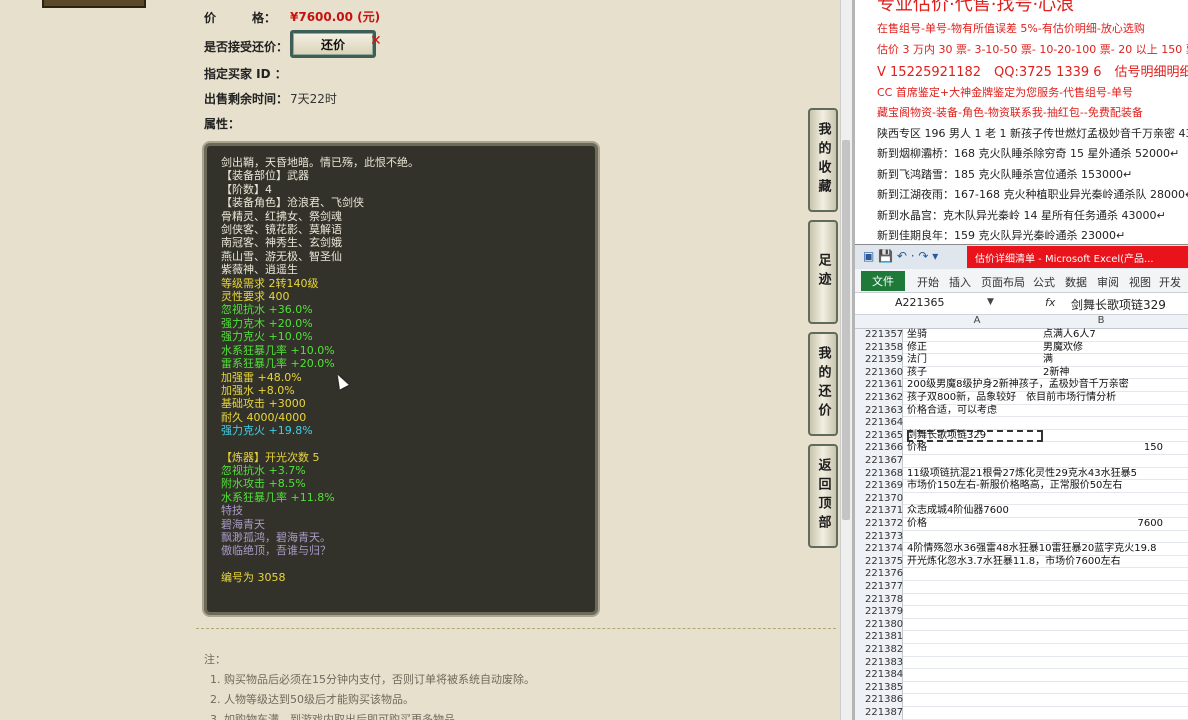  Describe the element at coordinates (977, 320) in the screenshot. I see `column-header-a: A` at that location.